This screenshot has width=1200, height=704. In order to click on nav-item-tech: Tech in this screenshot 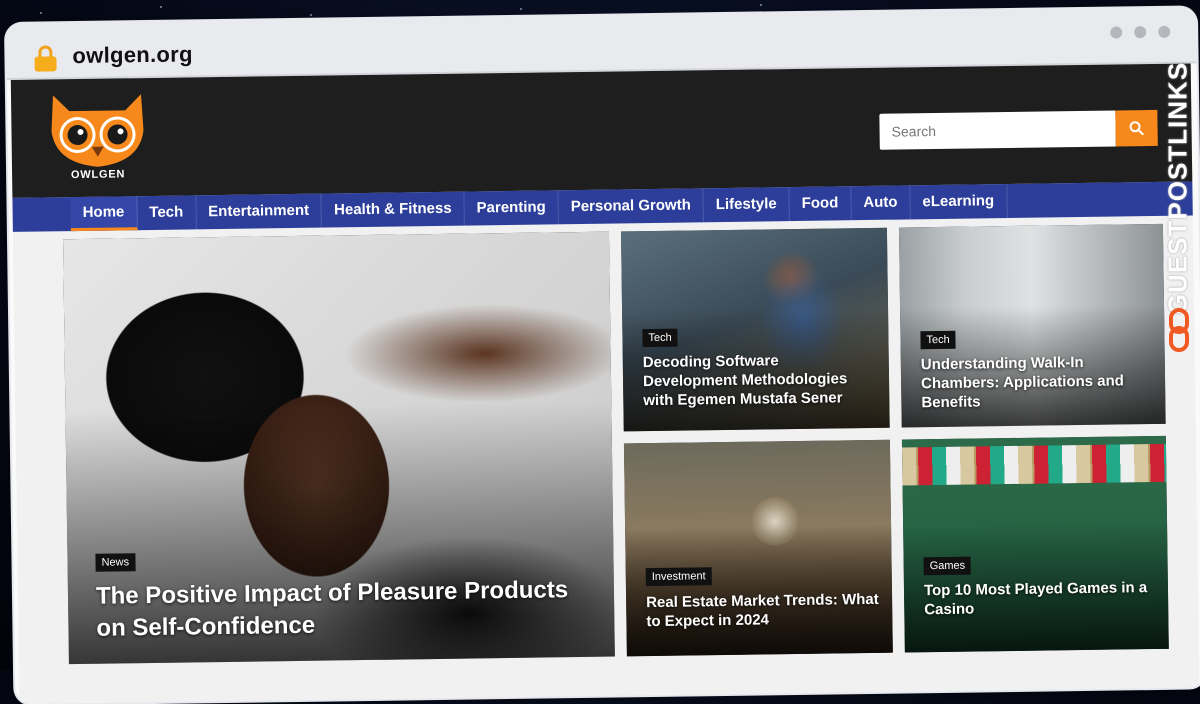, I will do `click(167, 213)`.